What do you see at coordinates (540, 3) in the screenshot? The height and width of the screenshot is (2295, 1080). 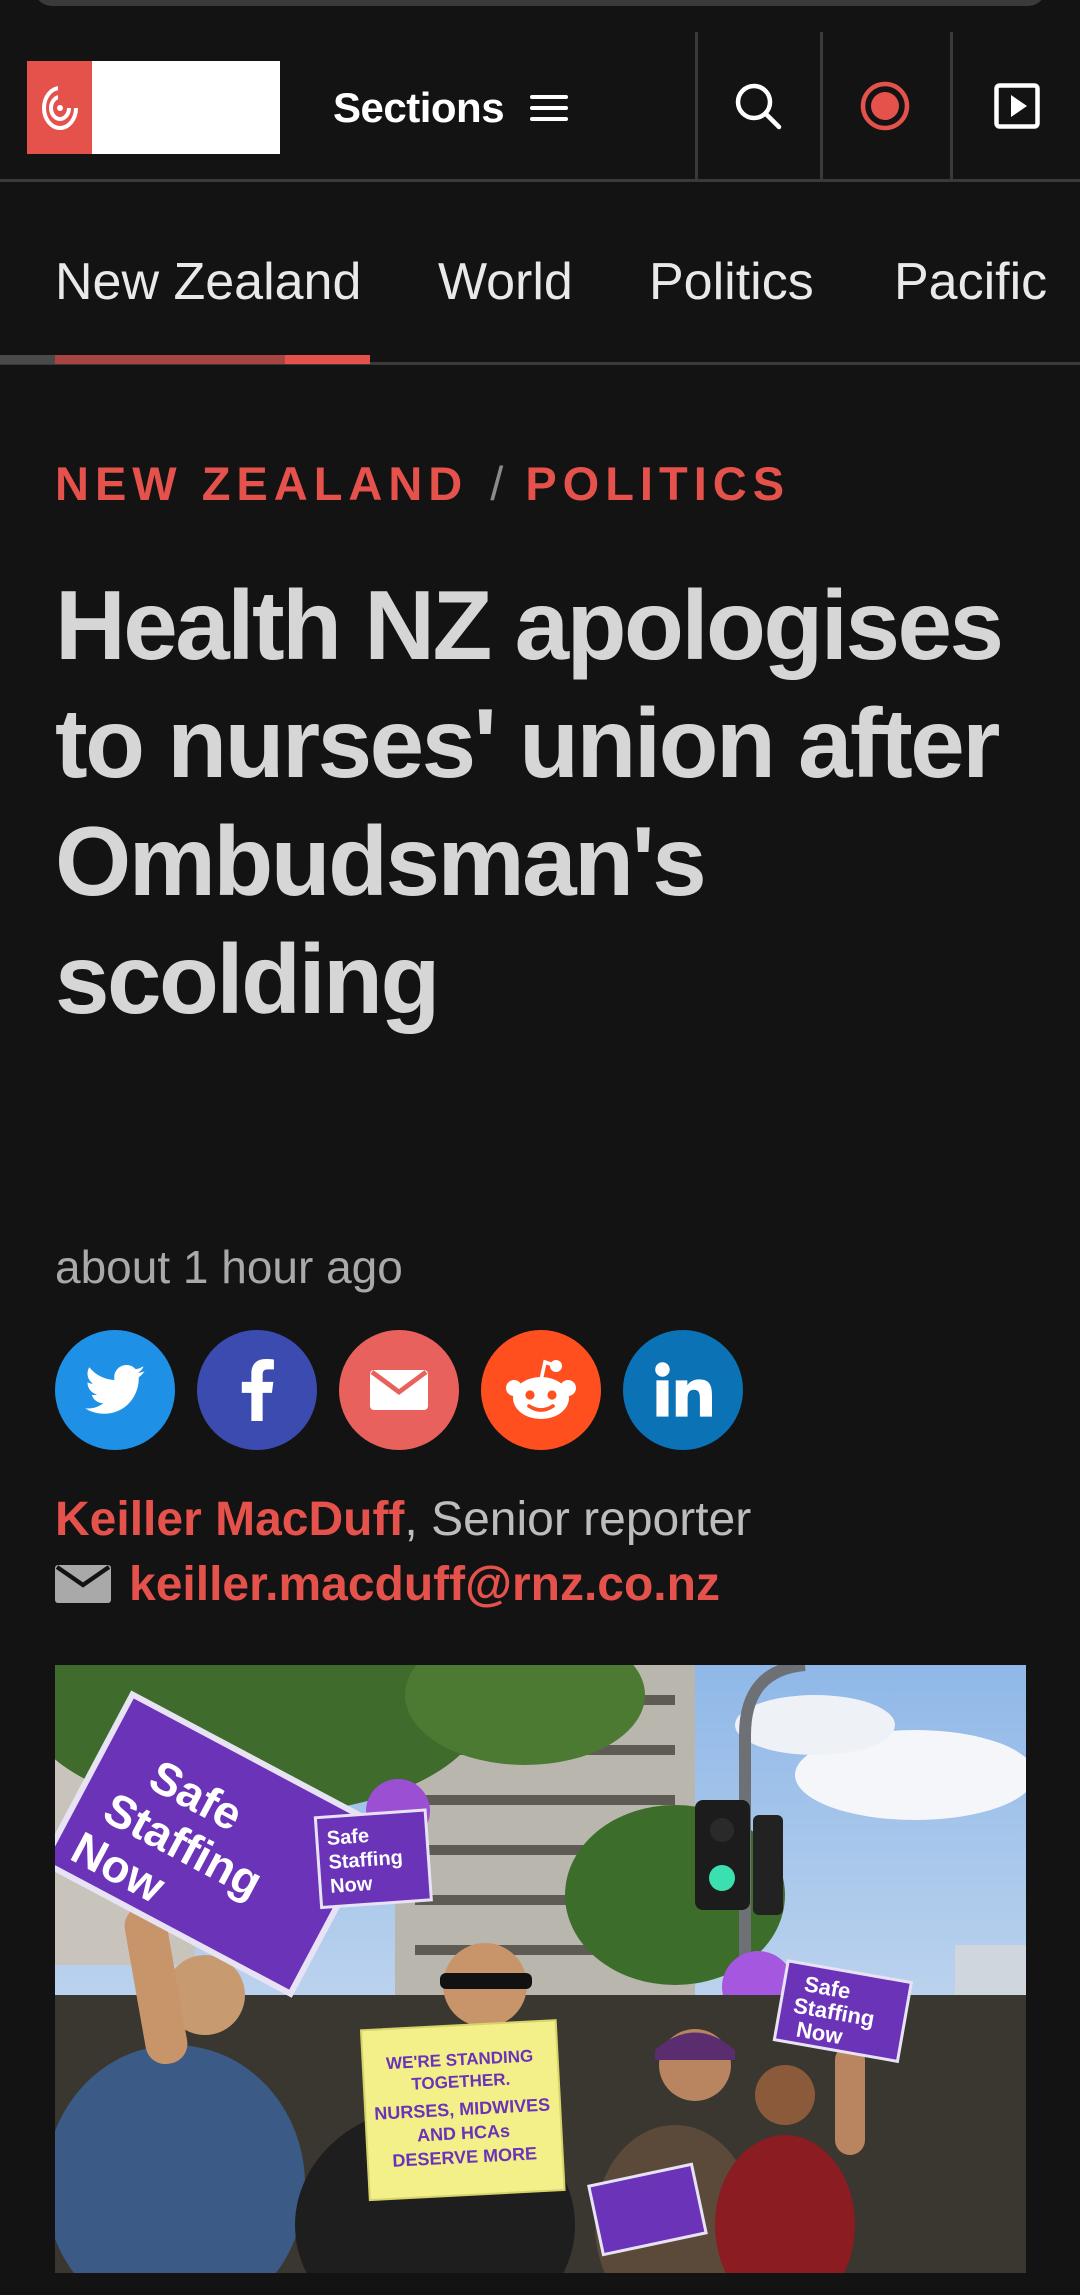 I see `browser-top-bar` at bounding box center [540, 3].